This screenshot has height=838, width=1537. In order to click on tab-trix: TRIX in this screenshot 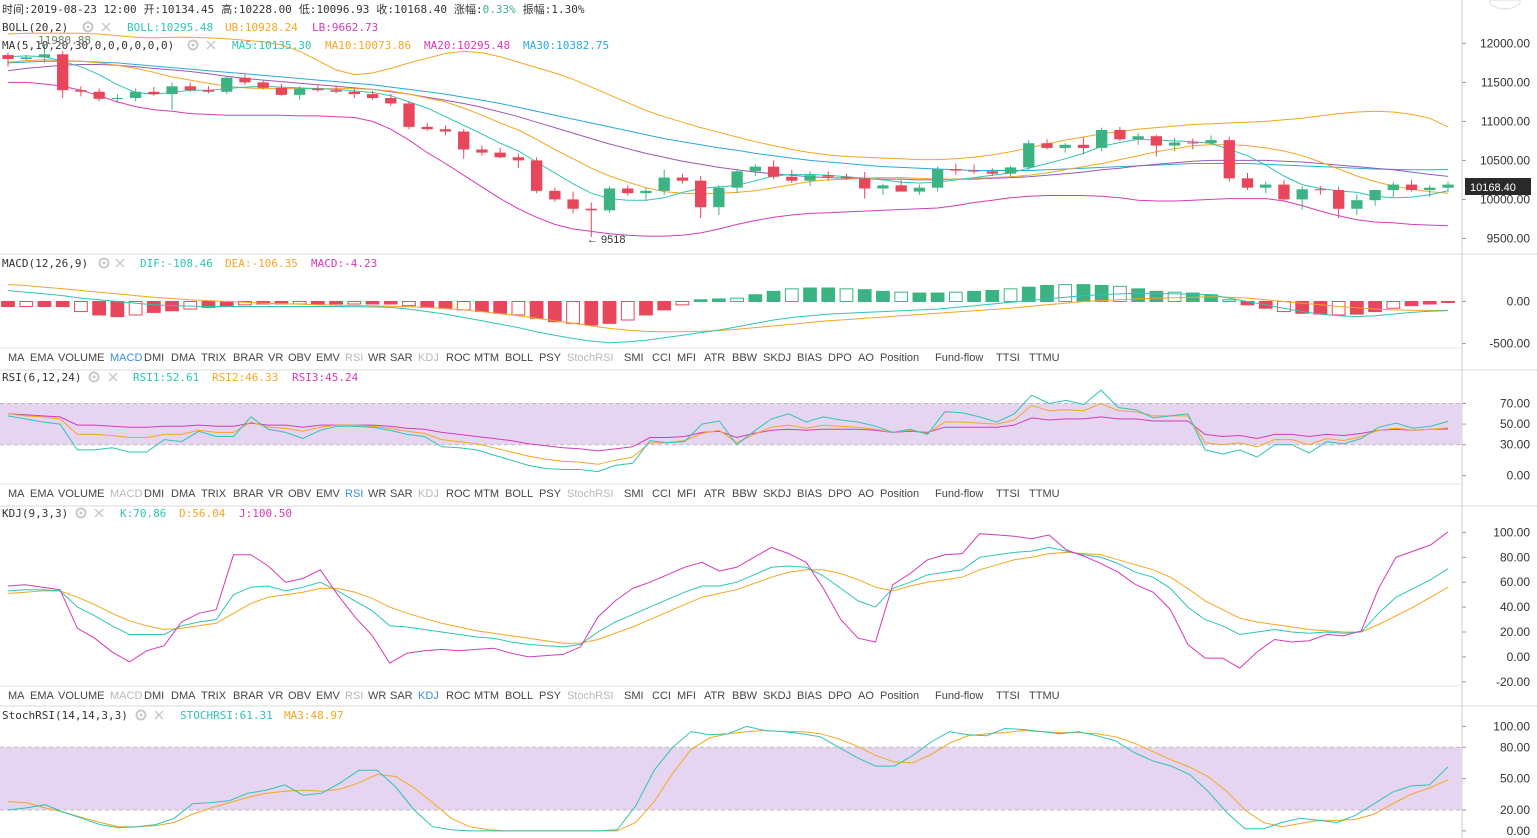, I will do `click(214, 494)`.